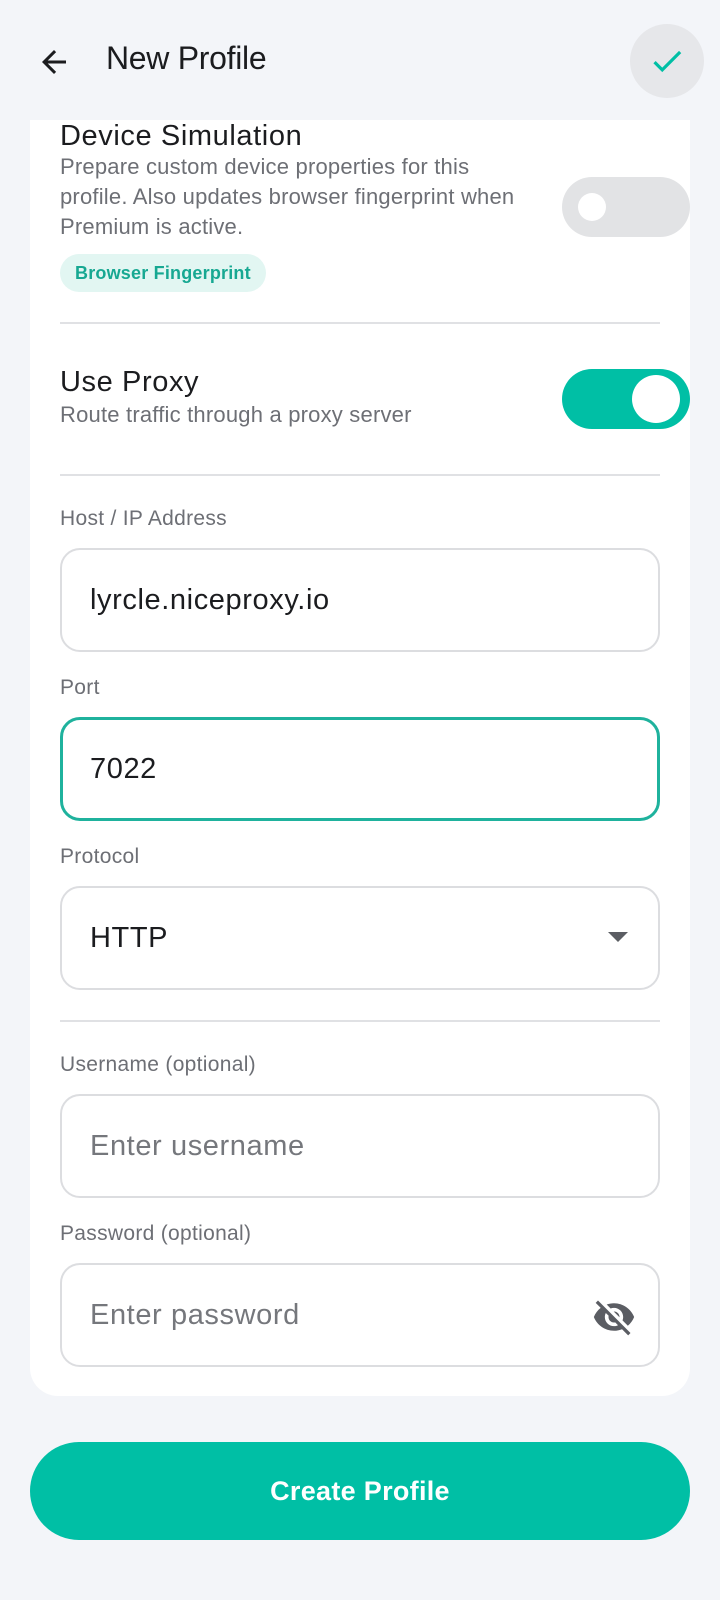 The width and height of the screenshot is (720, 1600). What do you see at coordinates (156, 1233) in the screenshot?
I see `password-label: Password (optional)` at bounding box center [156, 1233].